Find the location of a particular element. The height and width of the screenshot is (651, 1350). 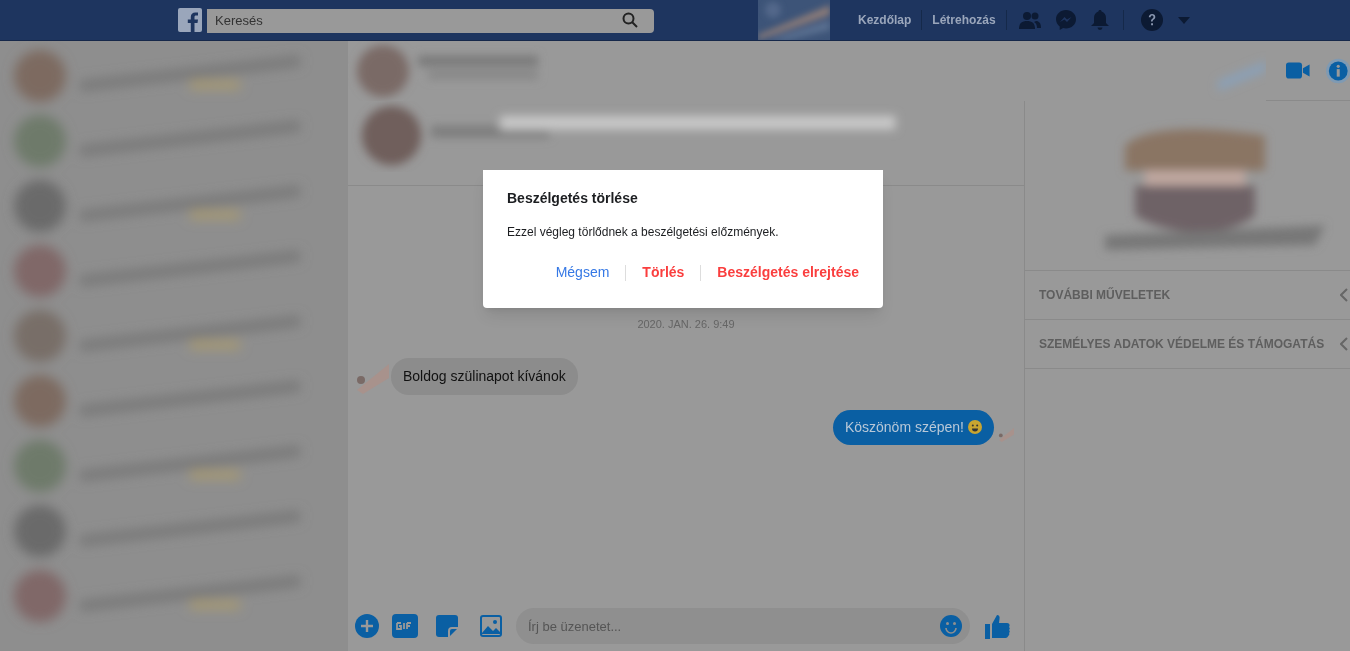

help-icon is located at coordinates (1151, 20).